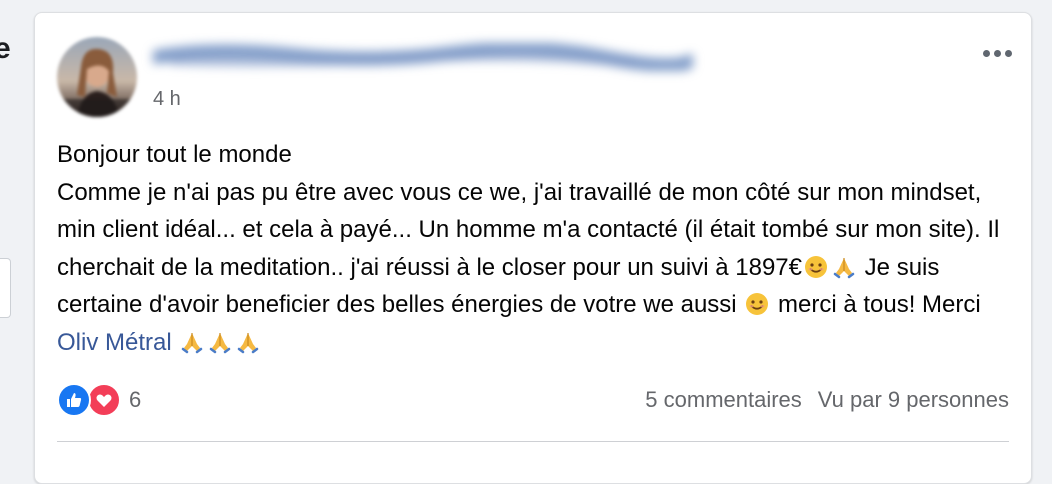  I want to click on love-icon, so click(104, 400).